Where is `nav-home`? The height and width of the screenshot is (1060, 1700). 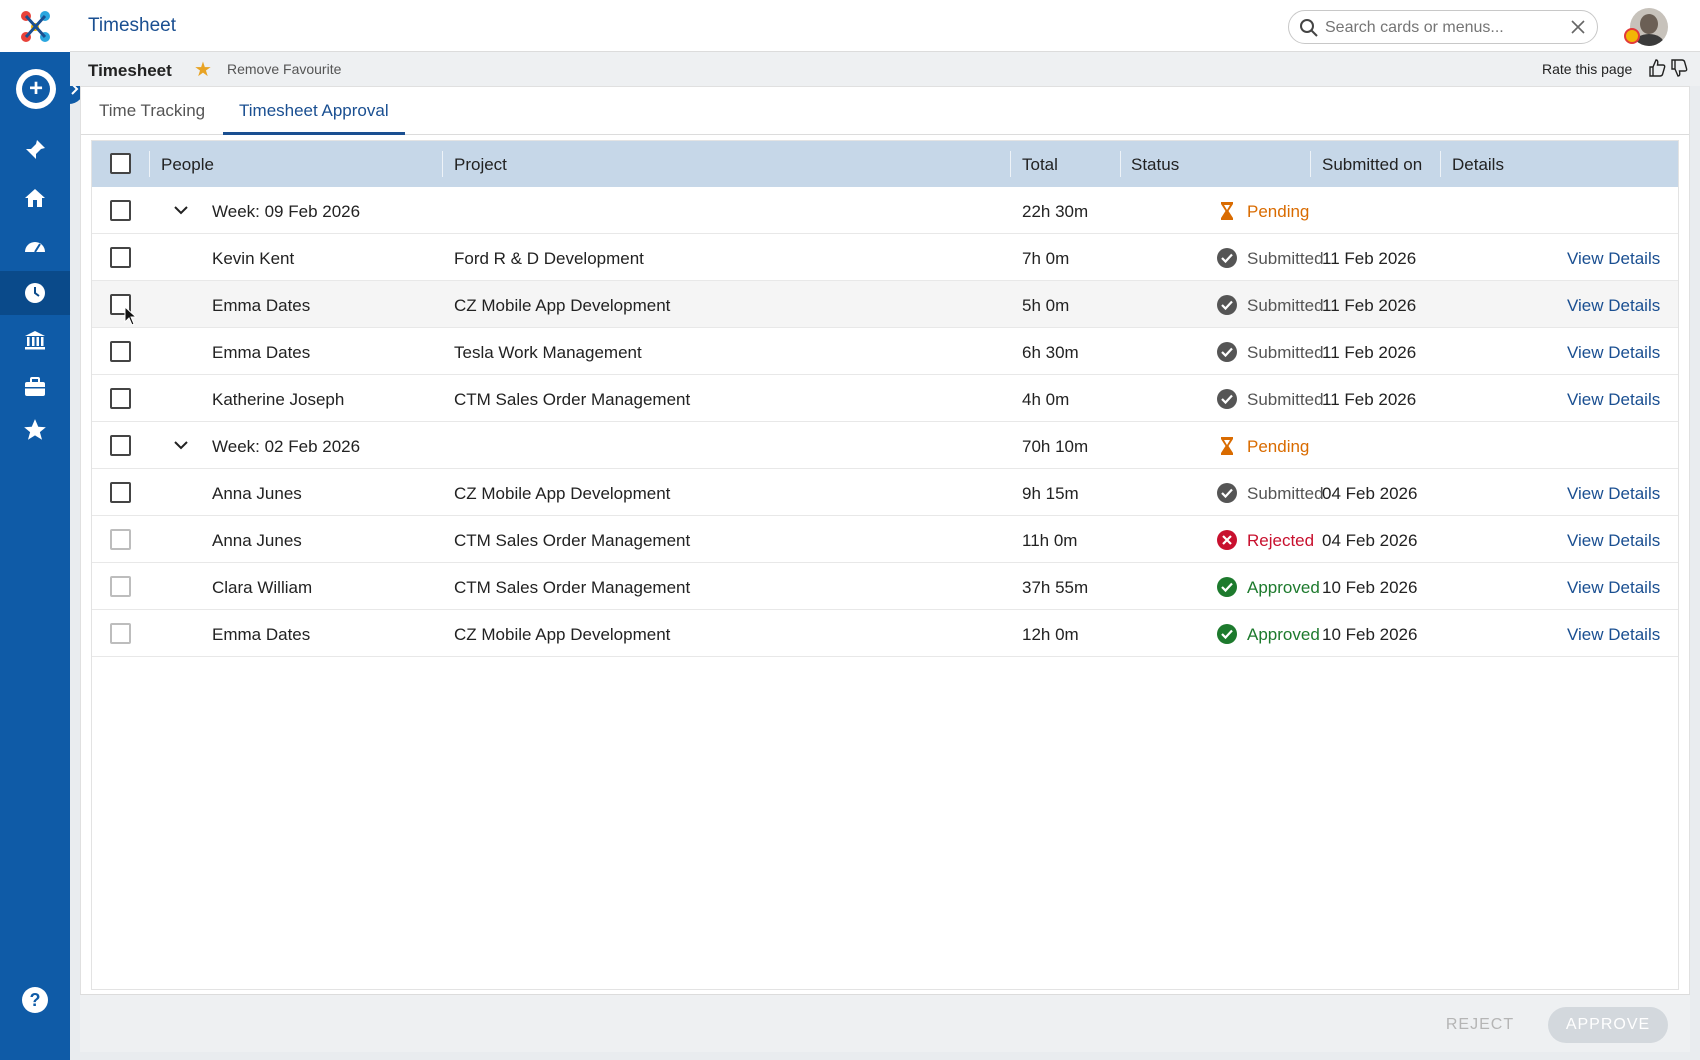 nav-home is located at coordinates (35, 198).